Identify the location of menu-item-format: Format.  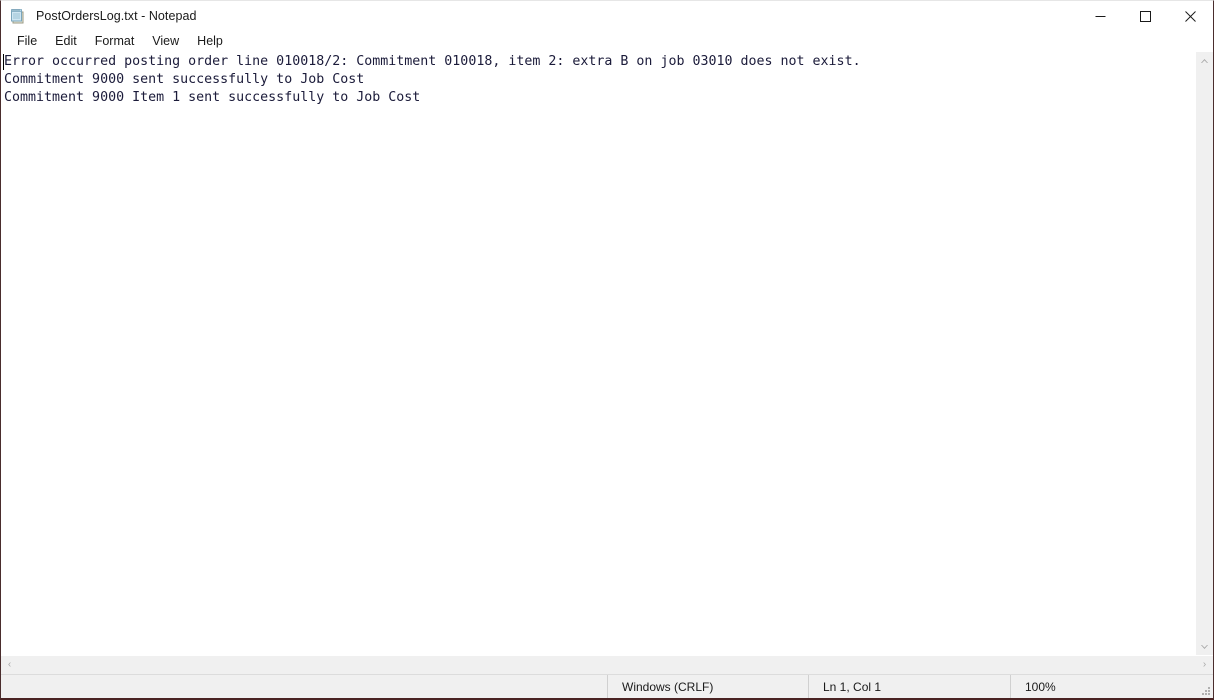
(115, 41).